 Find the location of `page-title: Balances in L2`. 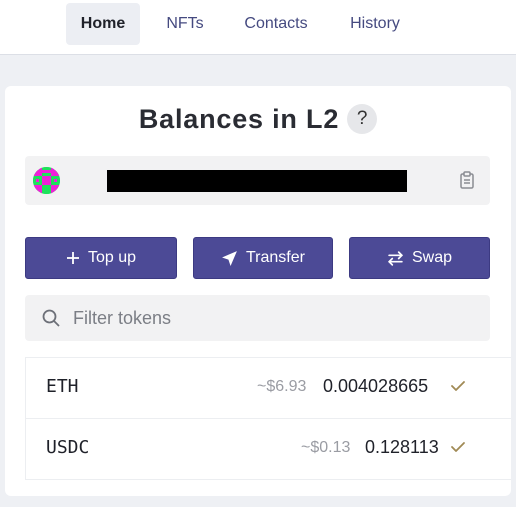

page-title: Balances in L2 is located at coordinates (239, 118).